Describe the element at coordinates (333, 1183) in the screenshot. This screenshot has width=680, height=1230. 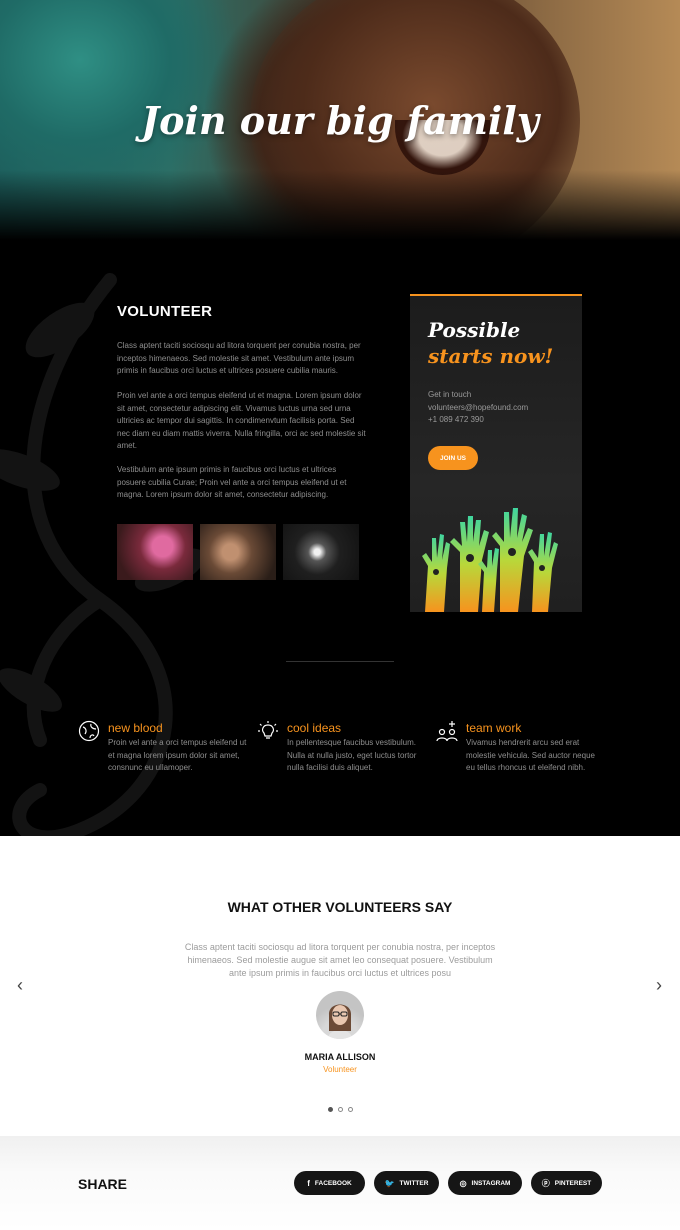
I see `share-button-label: FACEBOOK` at that location.